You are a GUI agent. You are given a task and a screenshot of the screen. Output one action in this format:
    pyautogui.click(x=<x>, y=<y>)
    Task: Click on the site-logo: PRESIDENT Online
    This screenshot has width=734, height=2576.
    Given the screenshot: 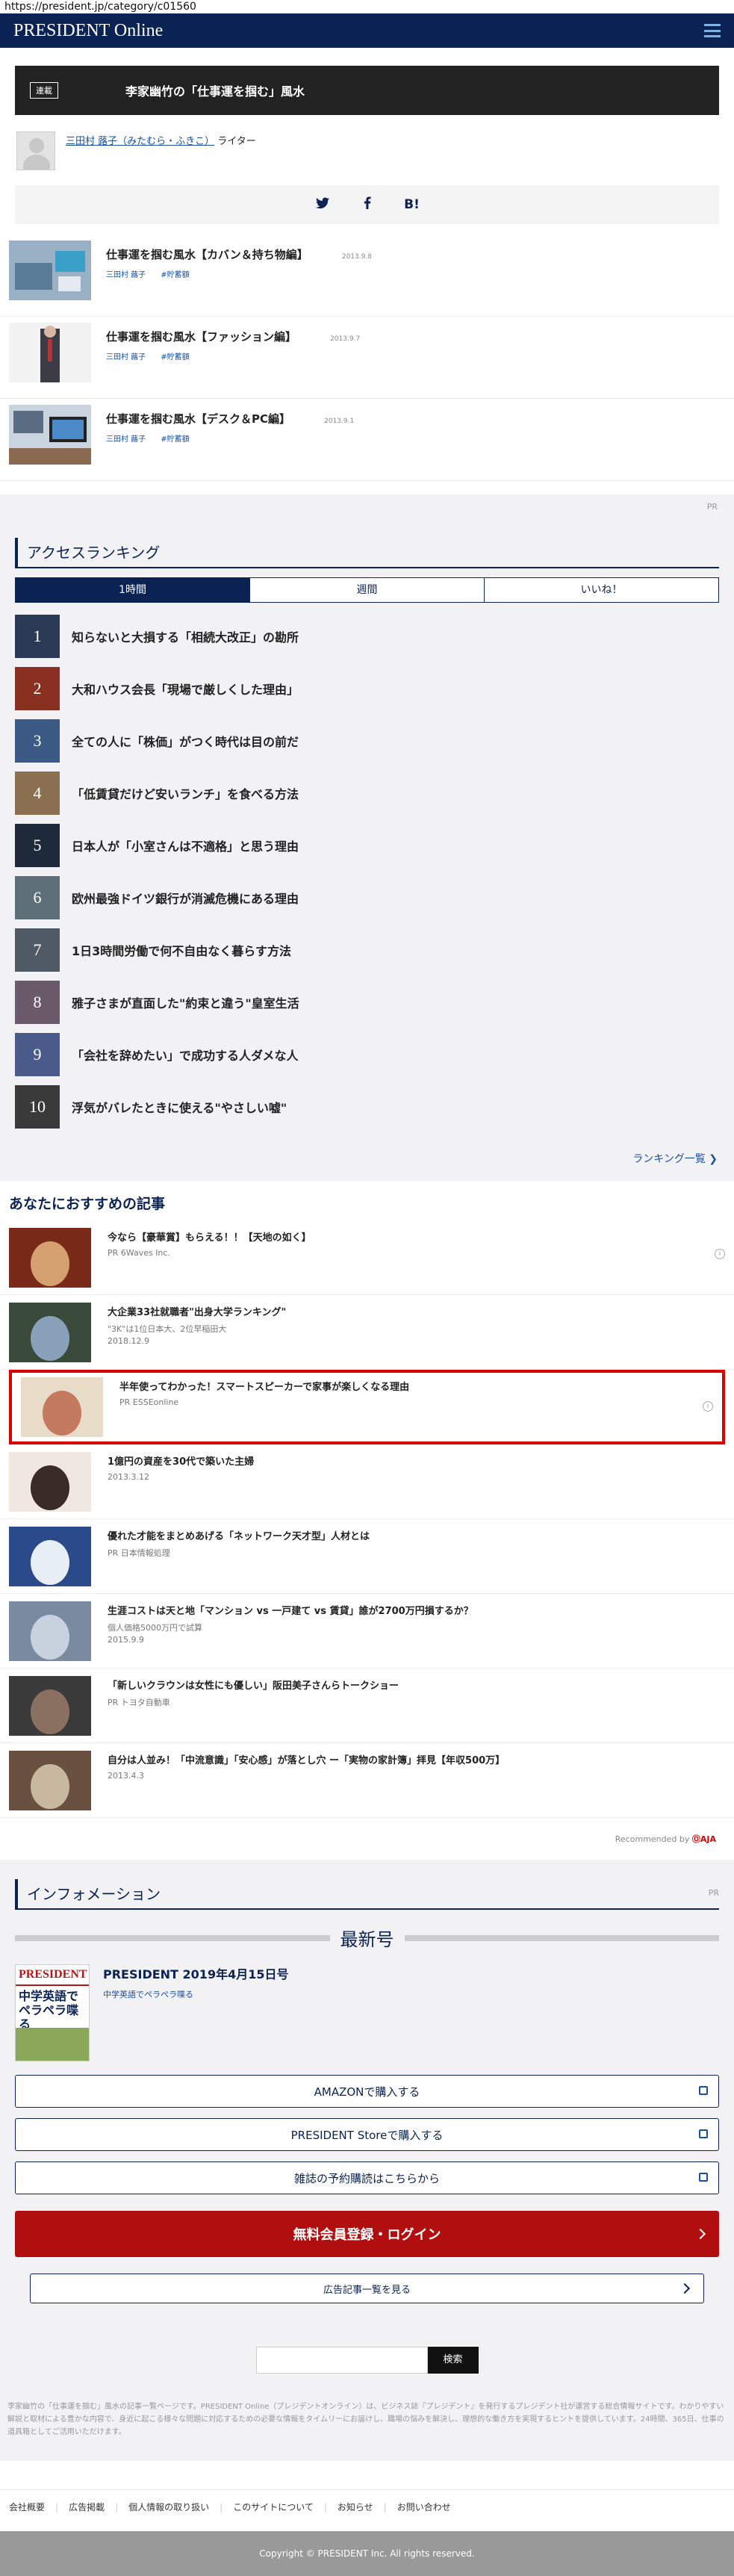 What is the action you would take?
    pyautogui.click(x=88, y=31)
    